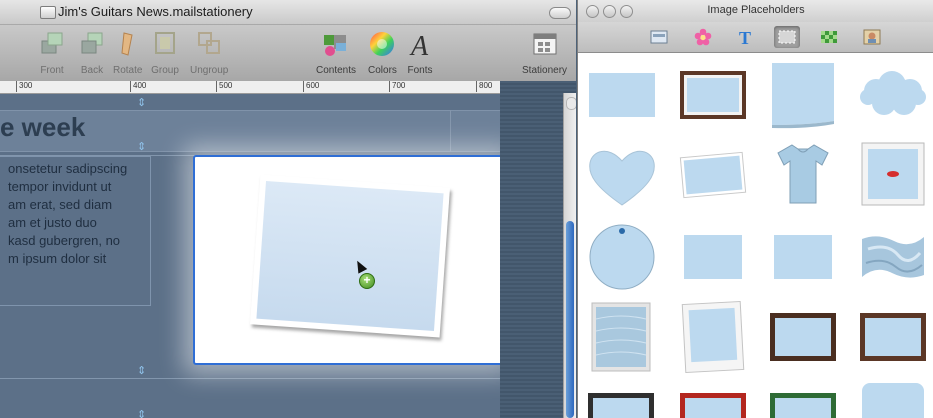  Describe the element at coordinates (803, 174) in the screenshot. I see `placeholder-t-shirt` at that location.